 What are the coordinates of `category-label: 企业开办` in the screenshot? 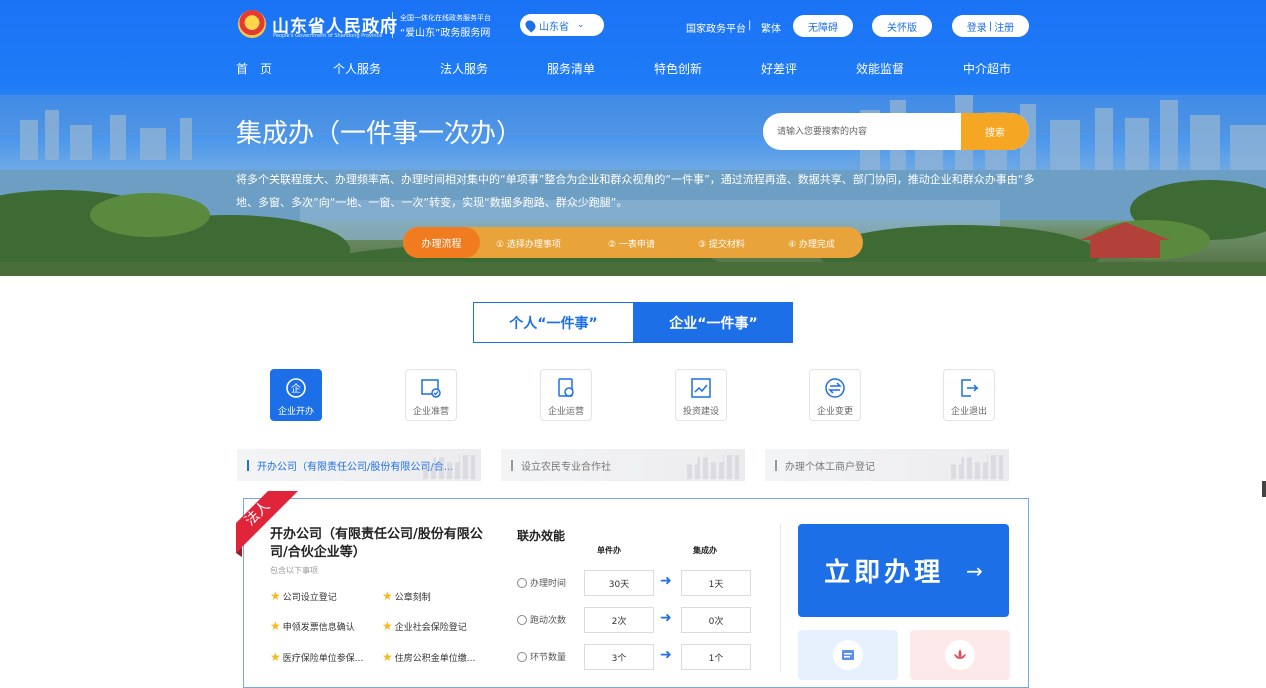 It's located at (295, 412).